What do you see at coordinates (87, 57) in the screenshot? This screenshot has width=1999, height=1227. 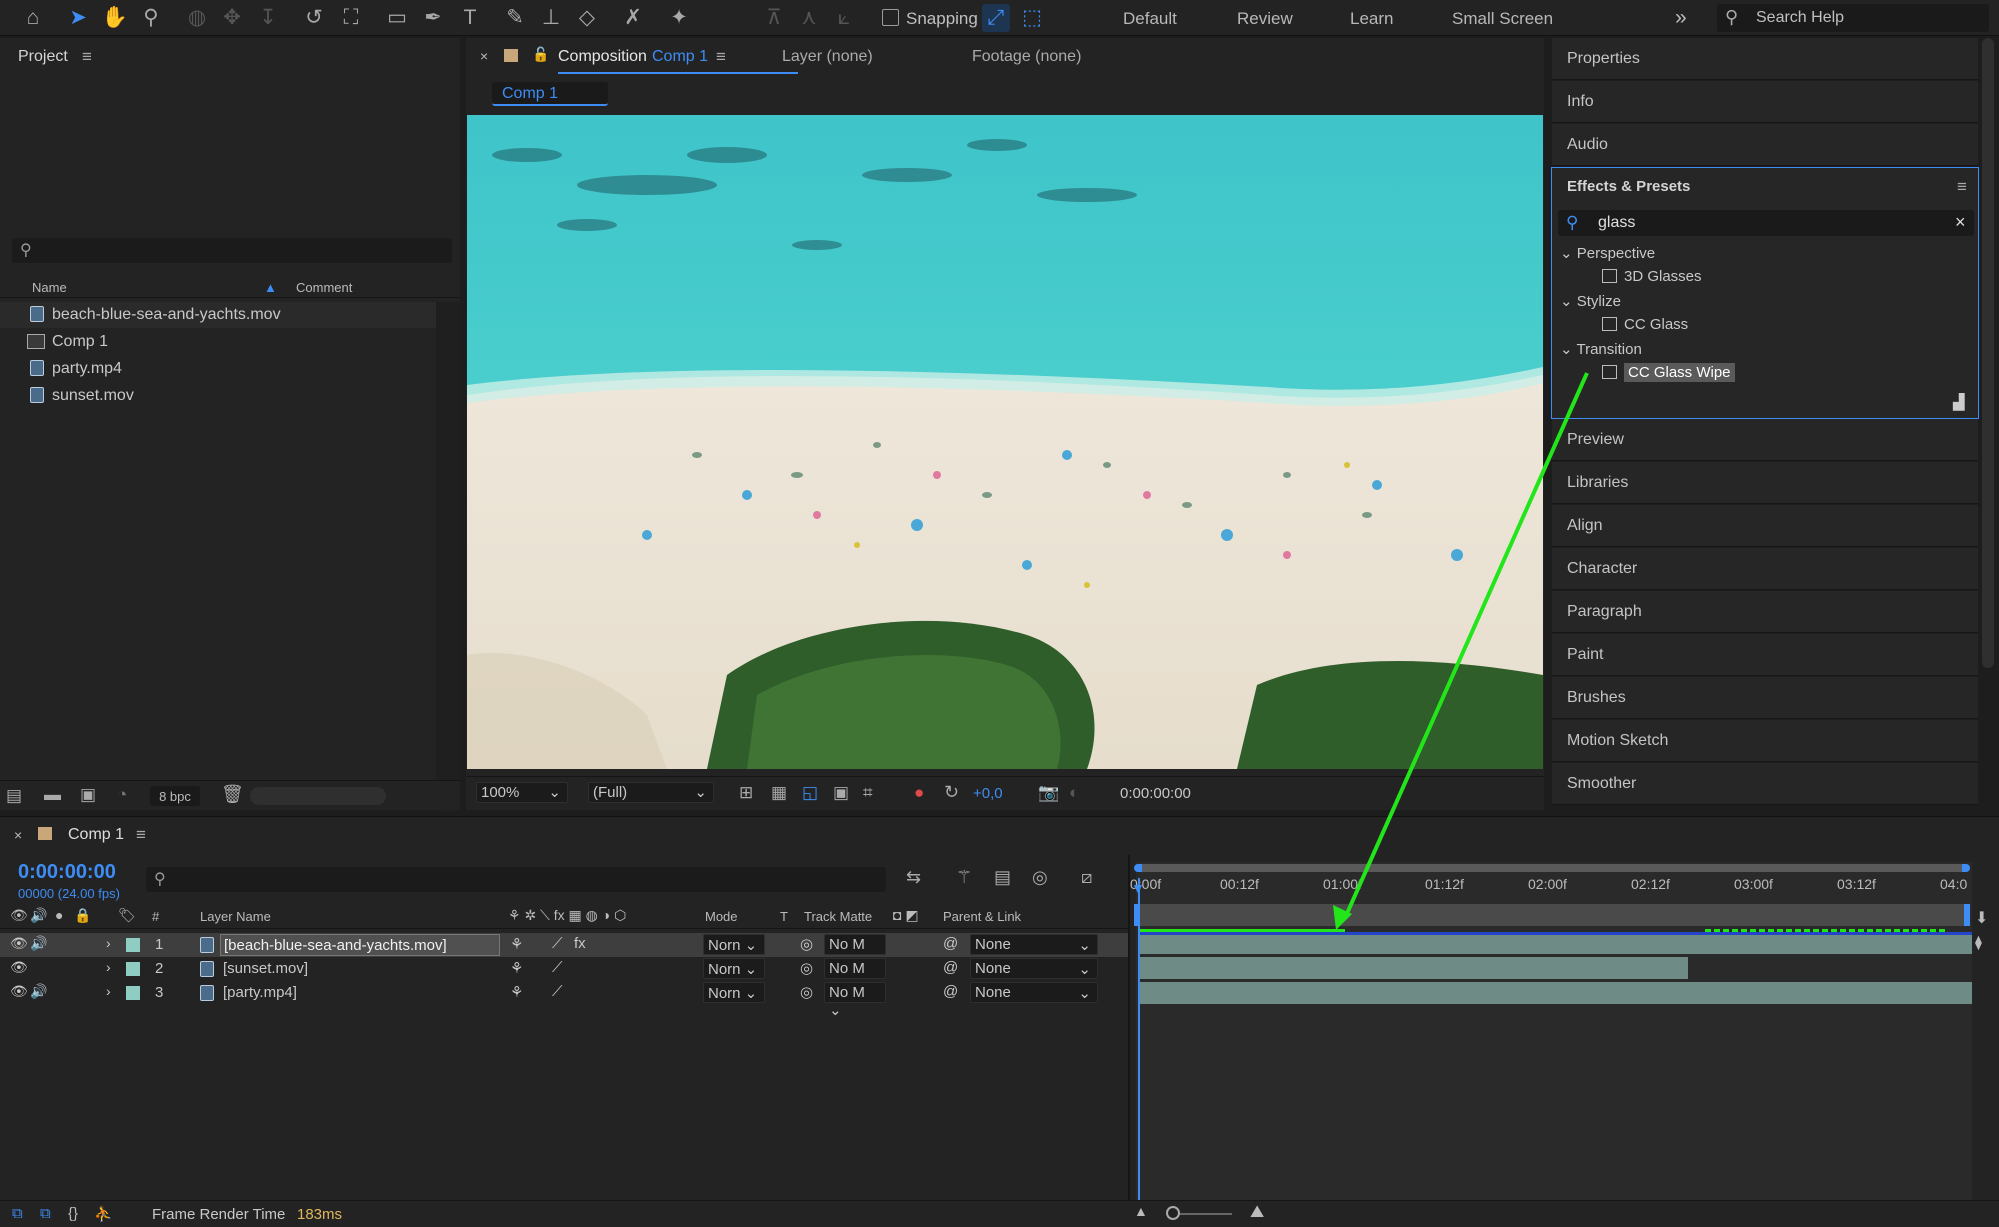 I see `project-menu-icon: ≡` at bounding box center [87, 57].